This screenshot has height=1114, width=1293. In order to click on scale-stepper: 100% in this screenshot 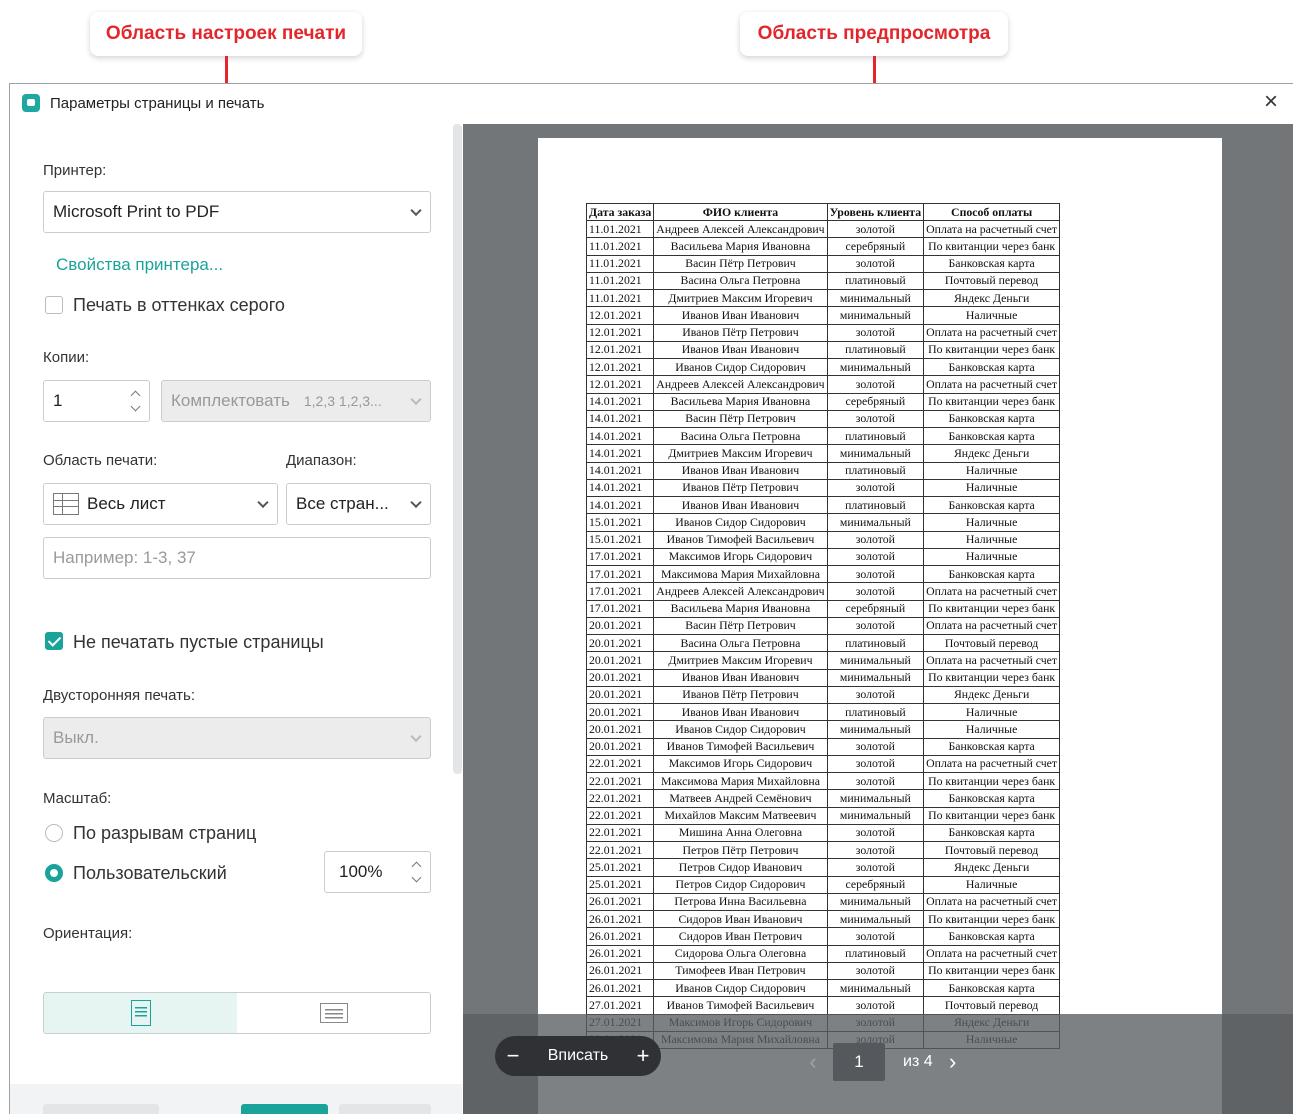, I will do `click(377, 872)`.